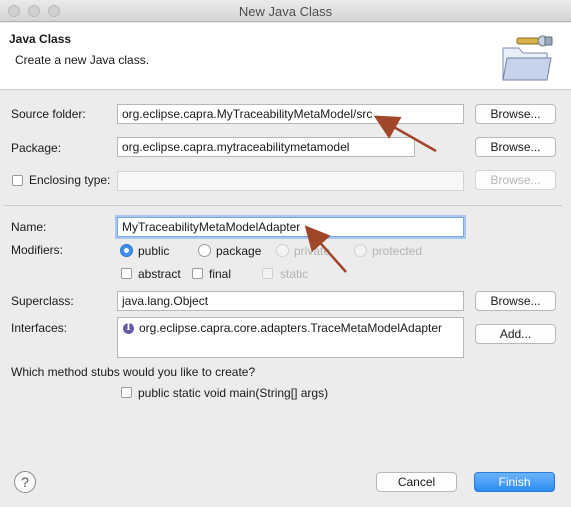 Image resolution: width=571 pixels, height=507 pixels. Describe the element at coordinates (82, 60) in the screenshot. I see `wizard-subtitle: Create a new Java class.` at that location.